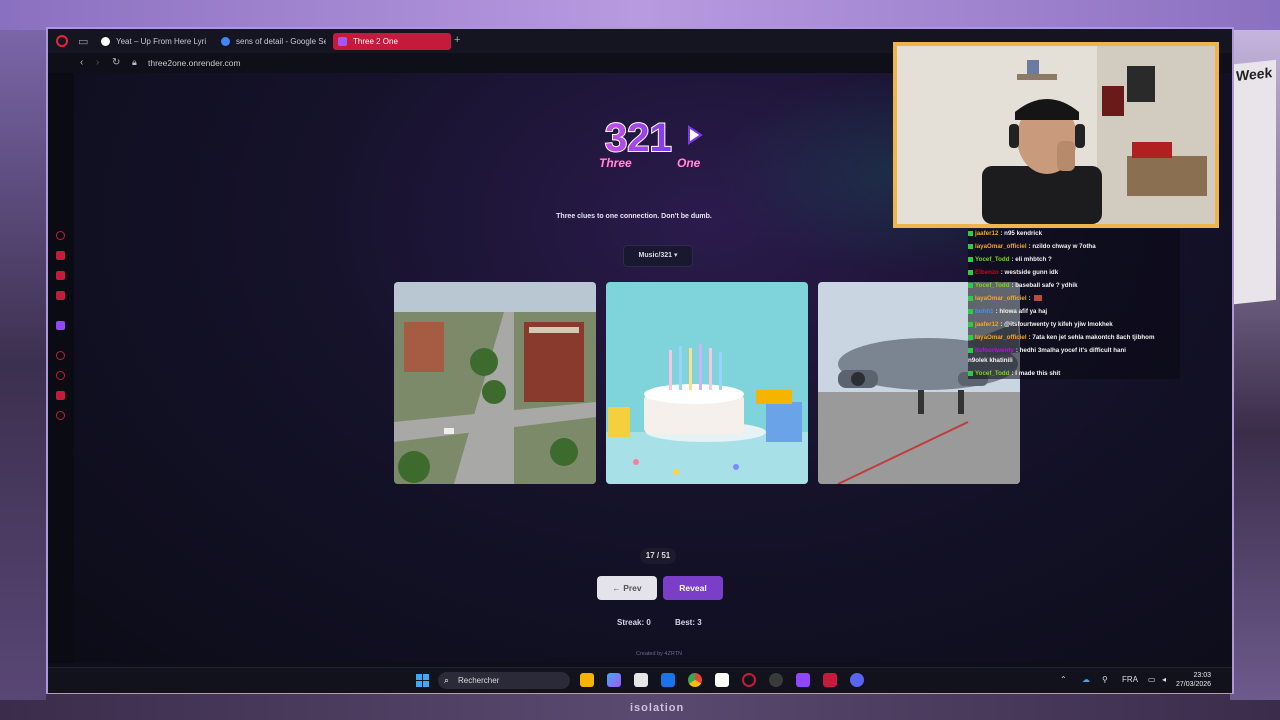  What do you see at coordinates (638, 138) in the screenshot?
I see `logo-number: 321` at bounding box center [638, 138].